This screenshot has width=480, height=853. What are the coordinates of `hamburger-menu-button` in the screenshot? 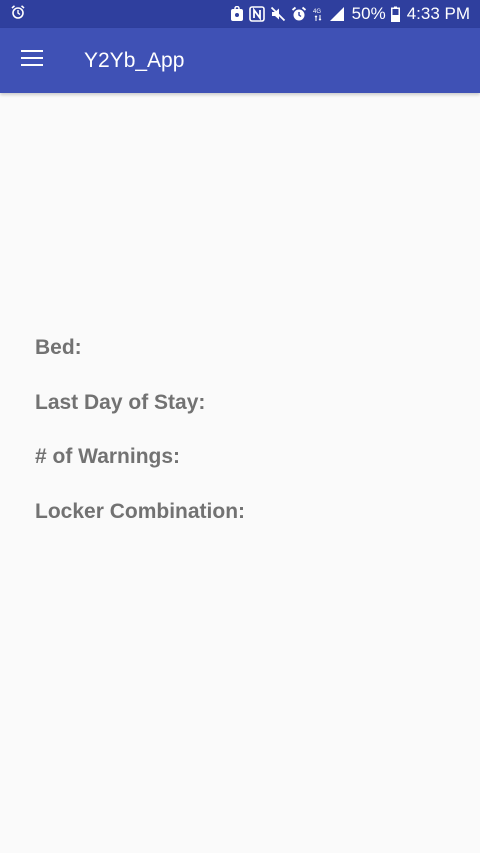 It's located at (32, 60).